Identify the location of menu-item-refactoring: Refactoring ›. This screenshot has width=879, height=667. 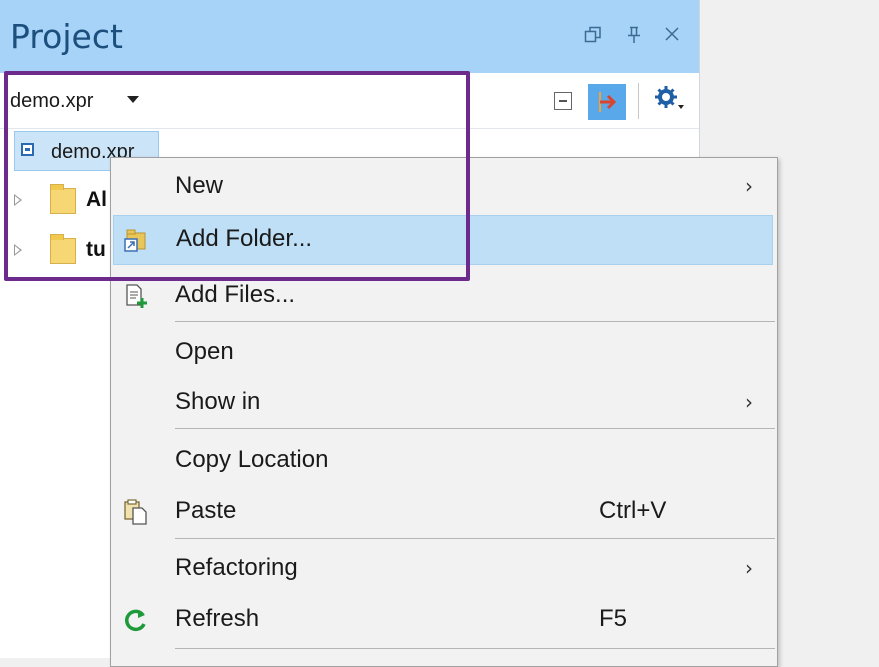
(444, 569).